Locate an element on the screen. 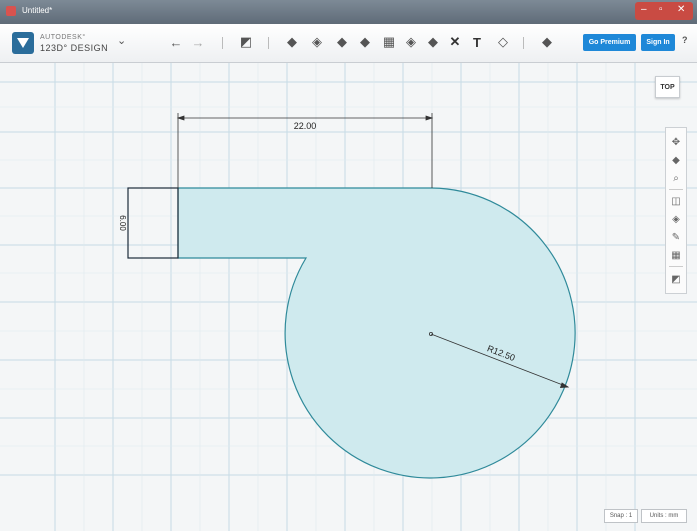  undo-icon: ← is located at coordinates (176, 42).